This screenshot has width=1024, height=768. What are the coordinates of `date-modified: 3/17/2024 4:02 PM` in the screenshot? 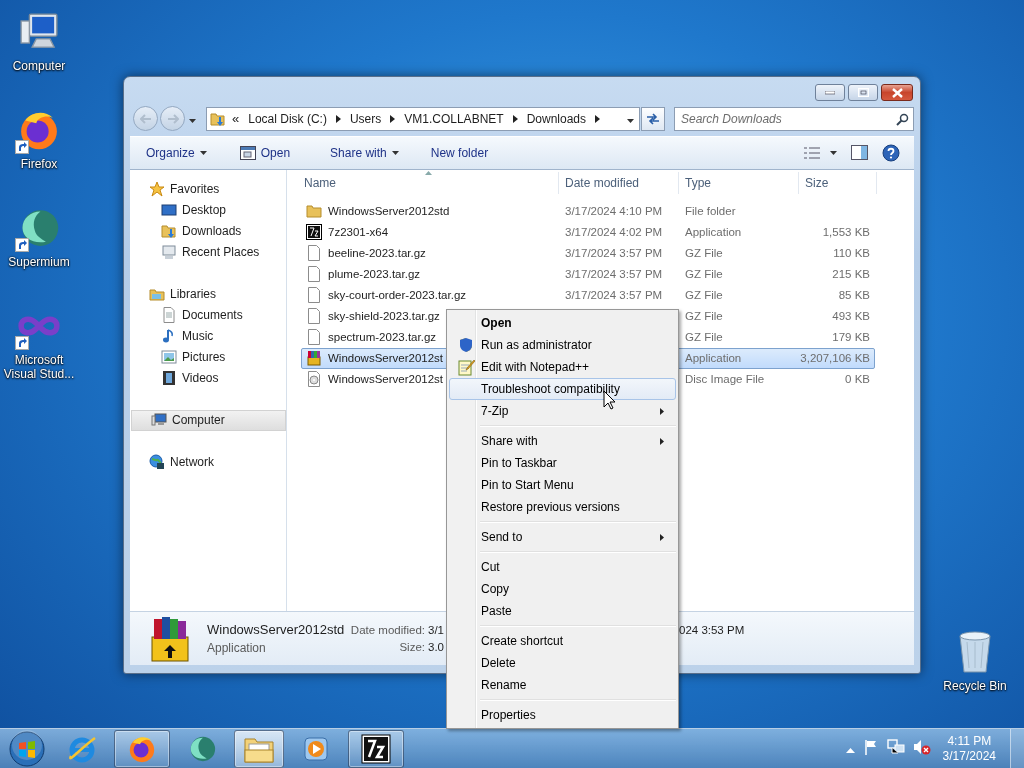 It's located at (614, 232).